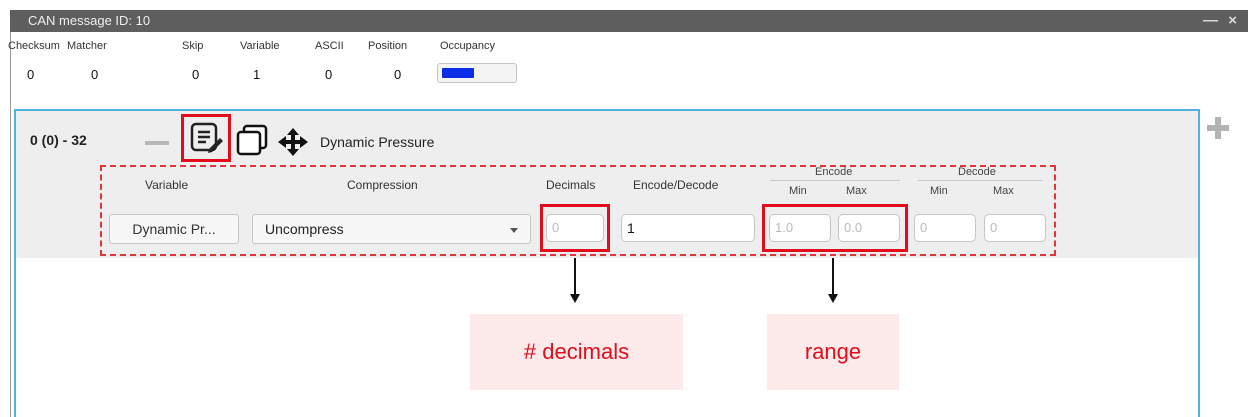 This screenshot has width=1248, height=417. Describe the element at coordinates (835, 180) in the screenshot. I see `encode-divider` at that location.